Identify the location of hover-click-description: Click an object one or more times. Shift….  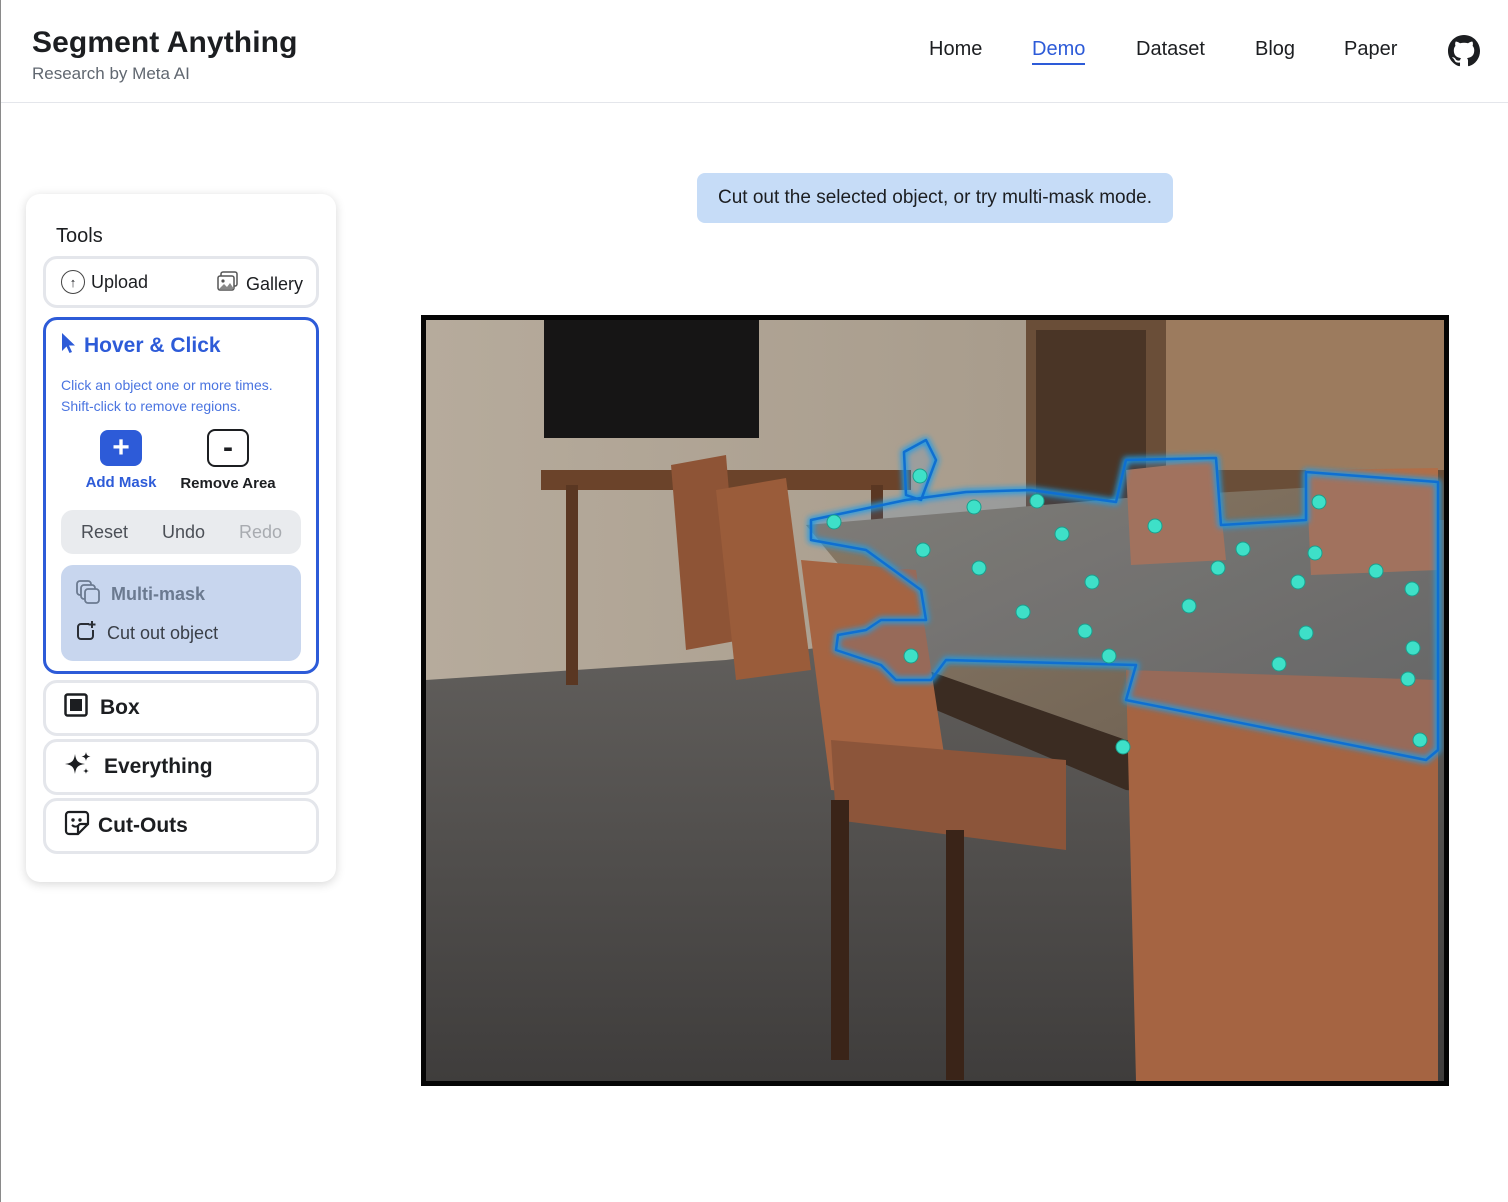
(183, 396).